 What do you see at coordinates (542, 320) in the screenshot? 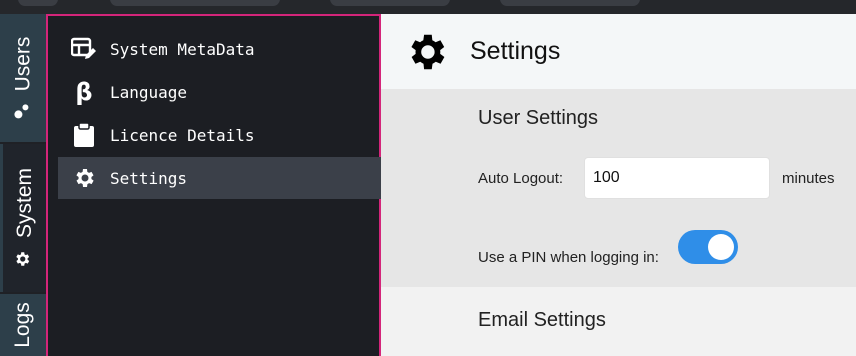
I see `section-title: Email Settings` at bounding box center [542, 320].